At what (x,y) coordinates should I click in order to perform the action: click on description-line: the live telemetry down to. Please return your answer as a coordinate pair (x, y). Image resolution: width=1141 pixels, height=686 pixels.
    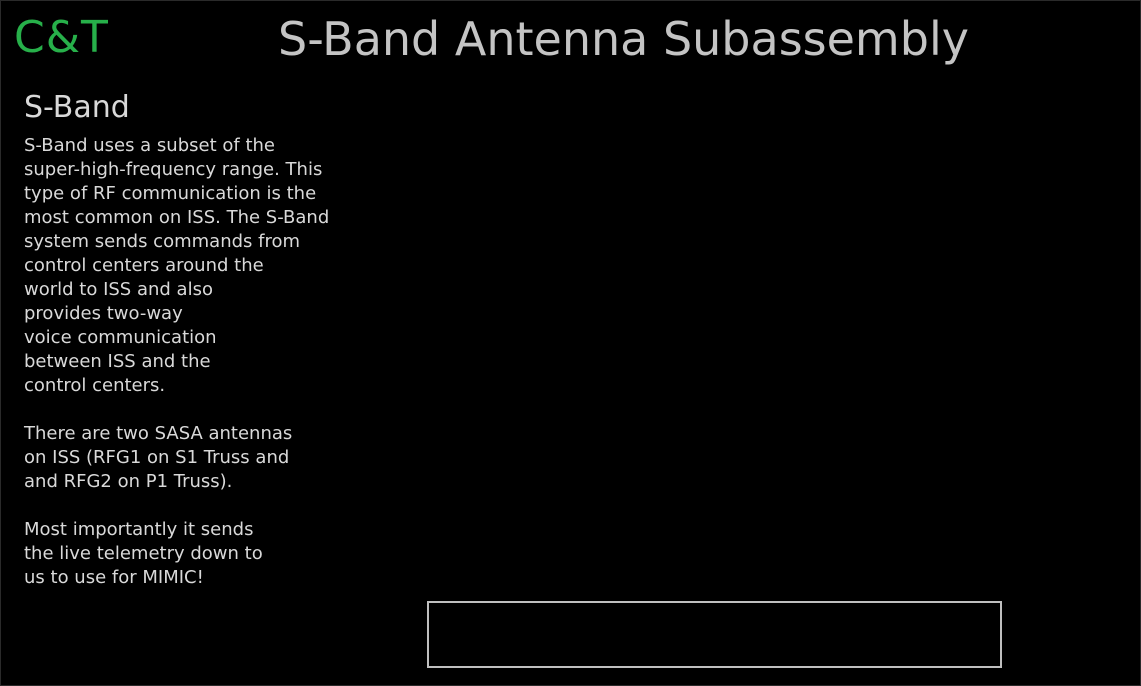
    Looking at the image, I should click on (143, 553).